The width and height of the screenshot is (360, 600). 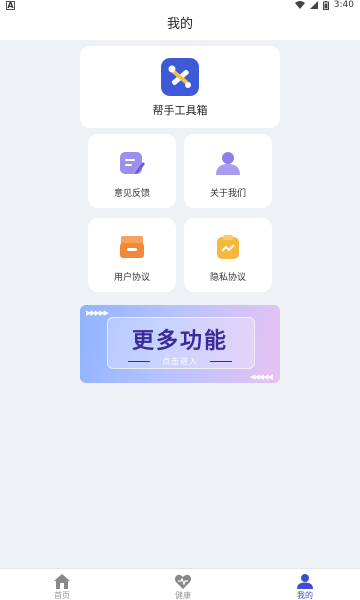 I want to click on bottom-tab-bar: 首页 健康 我的, so click(x=180, y=584).